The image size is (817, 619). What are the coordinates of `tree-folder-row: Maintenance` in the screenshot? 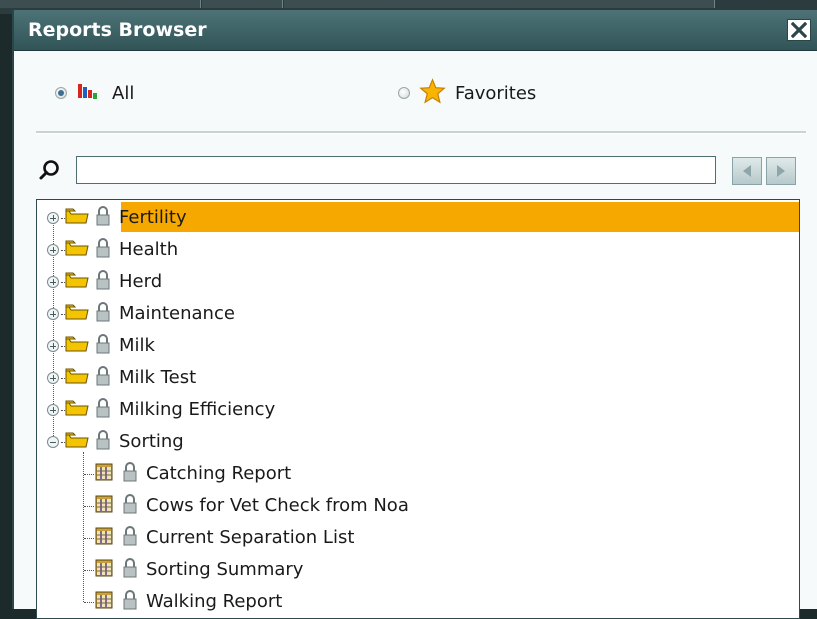 It's located at (143, 314).